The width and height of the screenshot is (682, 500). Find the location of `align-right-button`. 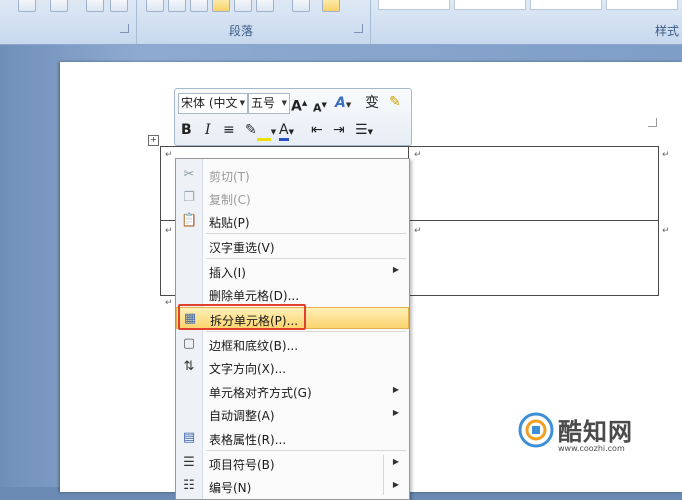

align-right-button is located at coordinates (199, 6).